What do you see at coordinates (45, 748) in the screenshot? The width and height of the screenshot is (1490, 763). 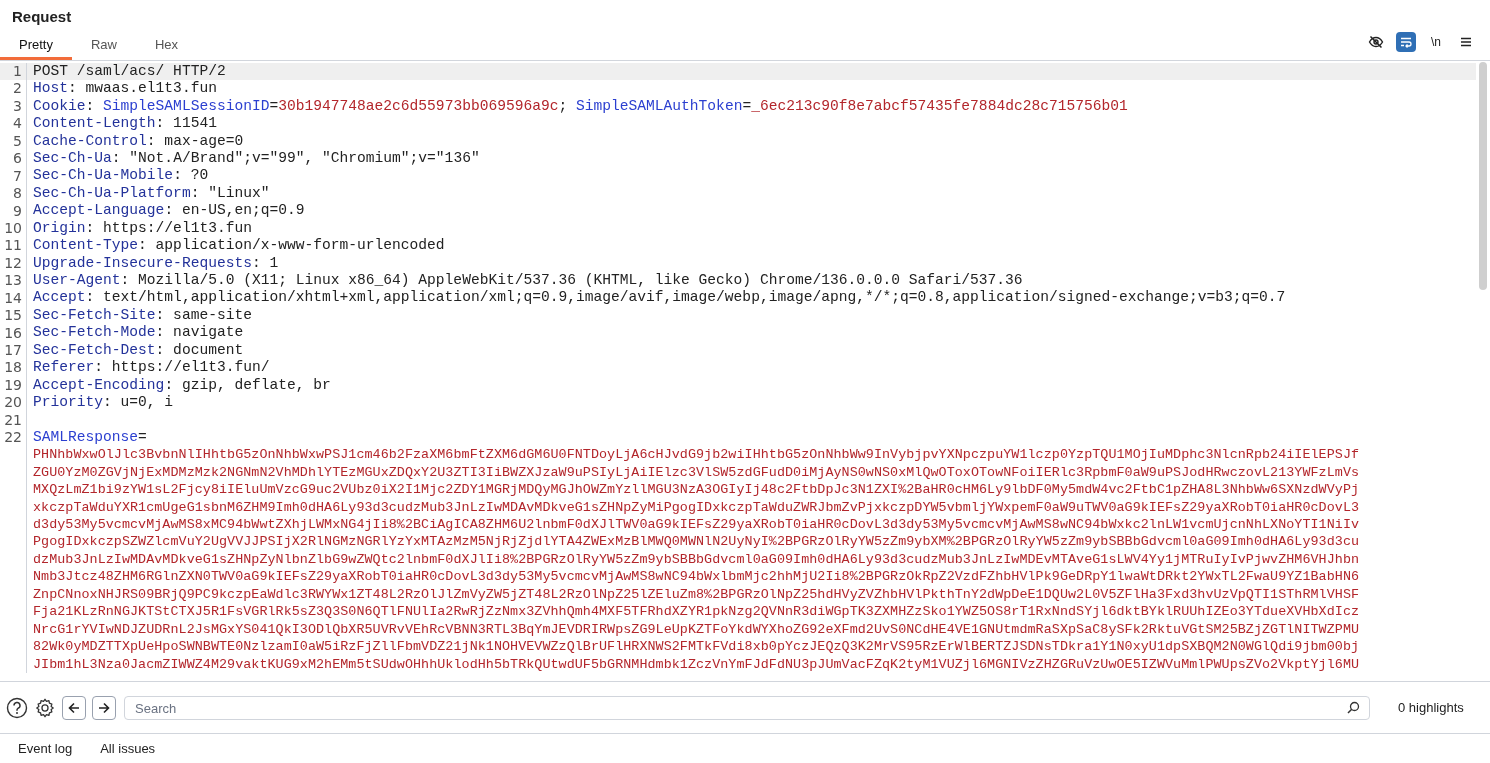 I see `bottom-tab: Event log` at bounding box center [45, 748].